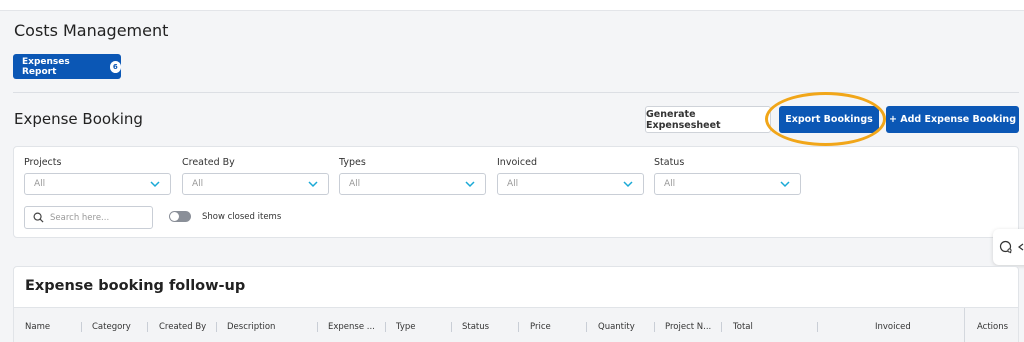 This screenshot has width=1024, height=342. I want to click on chat-widget-button, so click(1008, 247).